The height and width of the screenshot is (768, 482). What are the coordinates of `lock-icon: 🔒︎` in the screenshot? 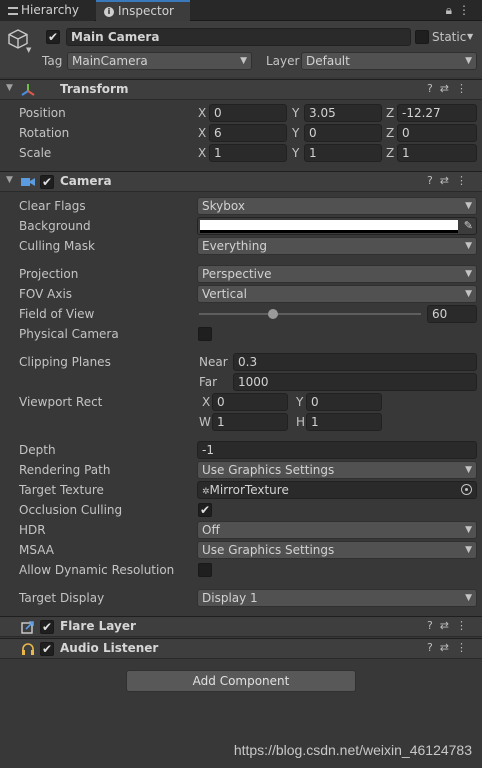 It's located at (452, 10).